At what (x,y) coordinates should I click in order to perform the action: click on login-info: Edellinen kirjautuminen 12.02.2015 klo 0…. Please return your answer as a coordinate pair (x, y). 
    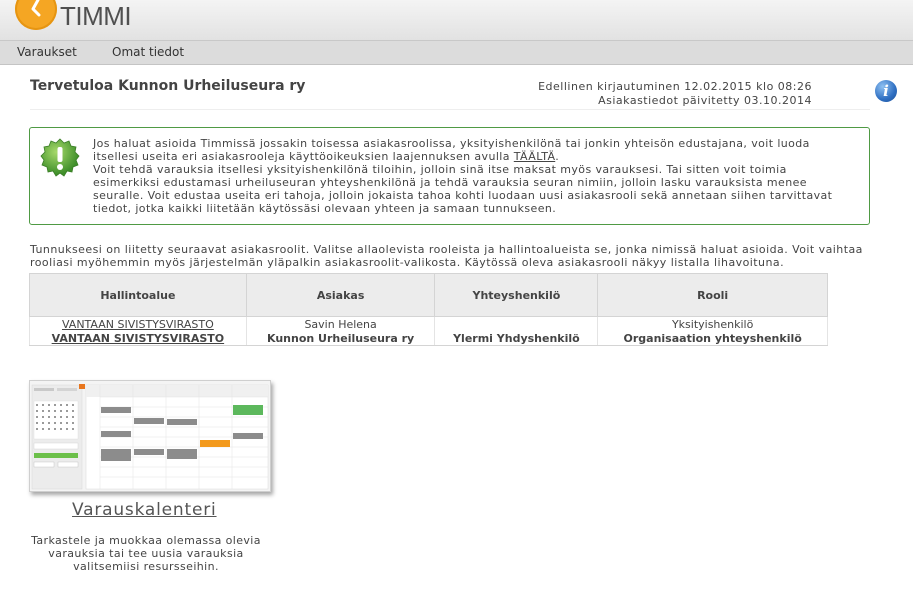
    Looking at the image, I should click on (675, 94).